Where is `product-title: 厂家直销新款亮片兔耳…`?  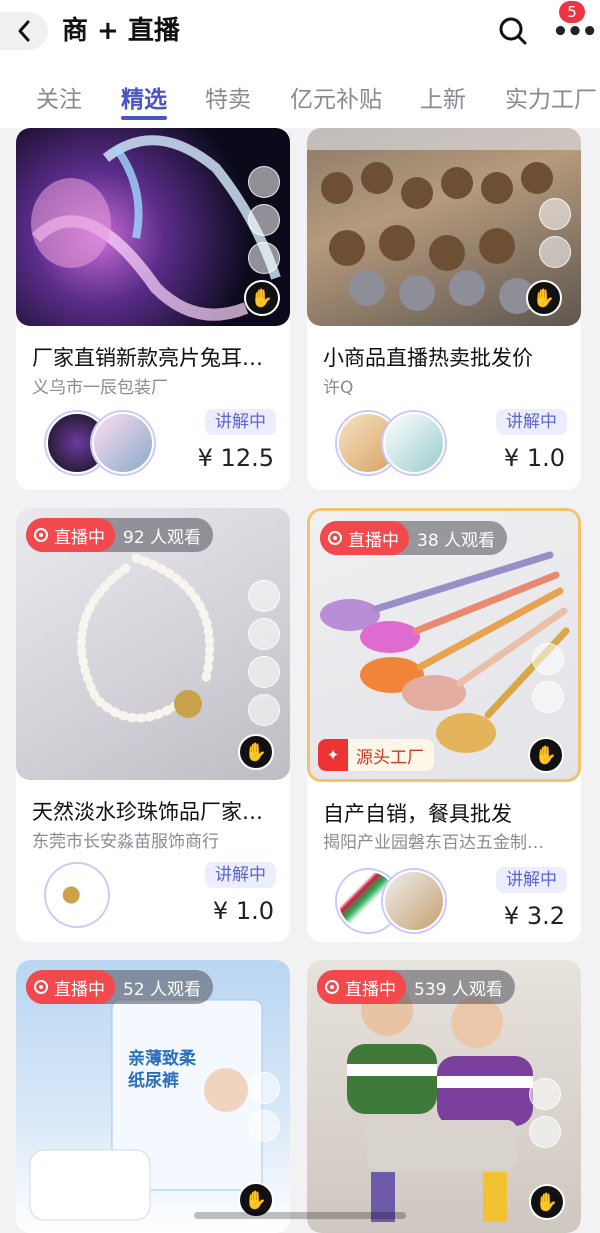 product-title: 厂家直销新款亮片兔耳… is located at coordinates (147, 358).